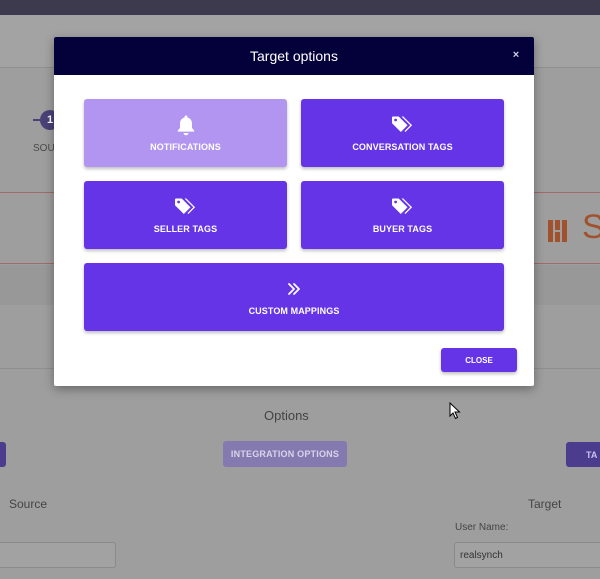  I want to click on notifications-button: NOTIFICATIONS, so click(185, 133).